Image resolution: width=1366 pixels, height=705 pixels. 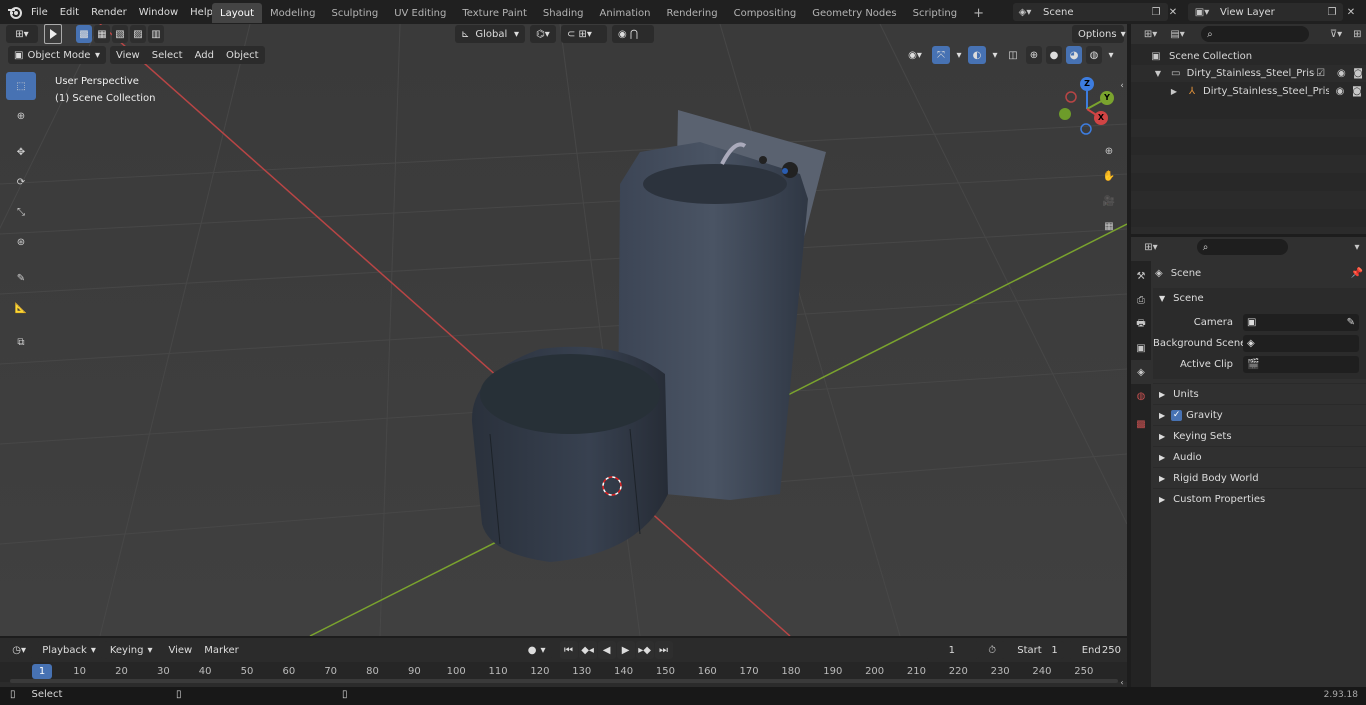 I want to click on render-tab-icon: ⎙, so click(x=1141, y=300).